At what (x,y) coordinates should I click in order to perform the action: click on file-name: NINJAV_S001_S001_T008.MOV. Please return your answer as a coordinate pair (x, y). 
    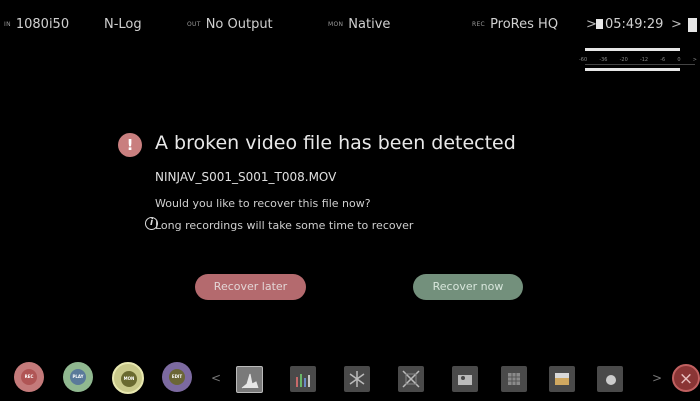
    Looking at the image, I should click on (246, 177).